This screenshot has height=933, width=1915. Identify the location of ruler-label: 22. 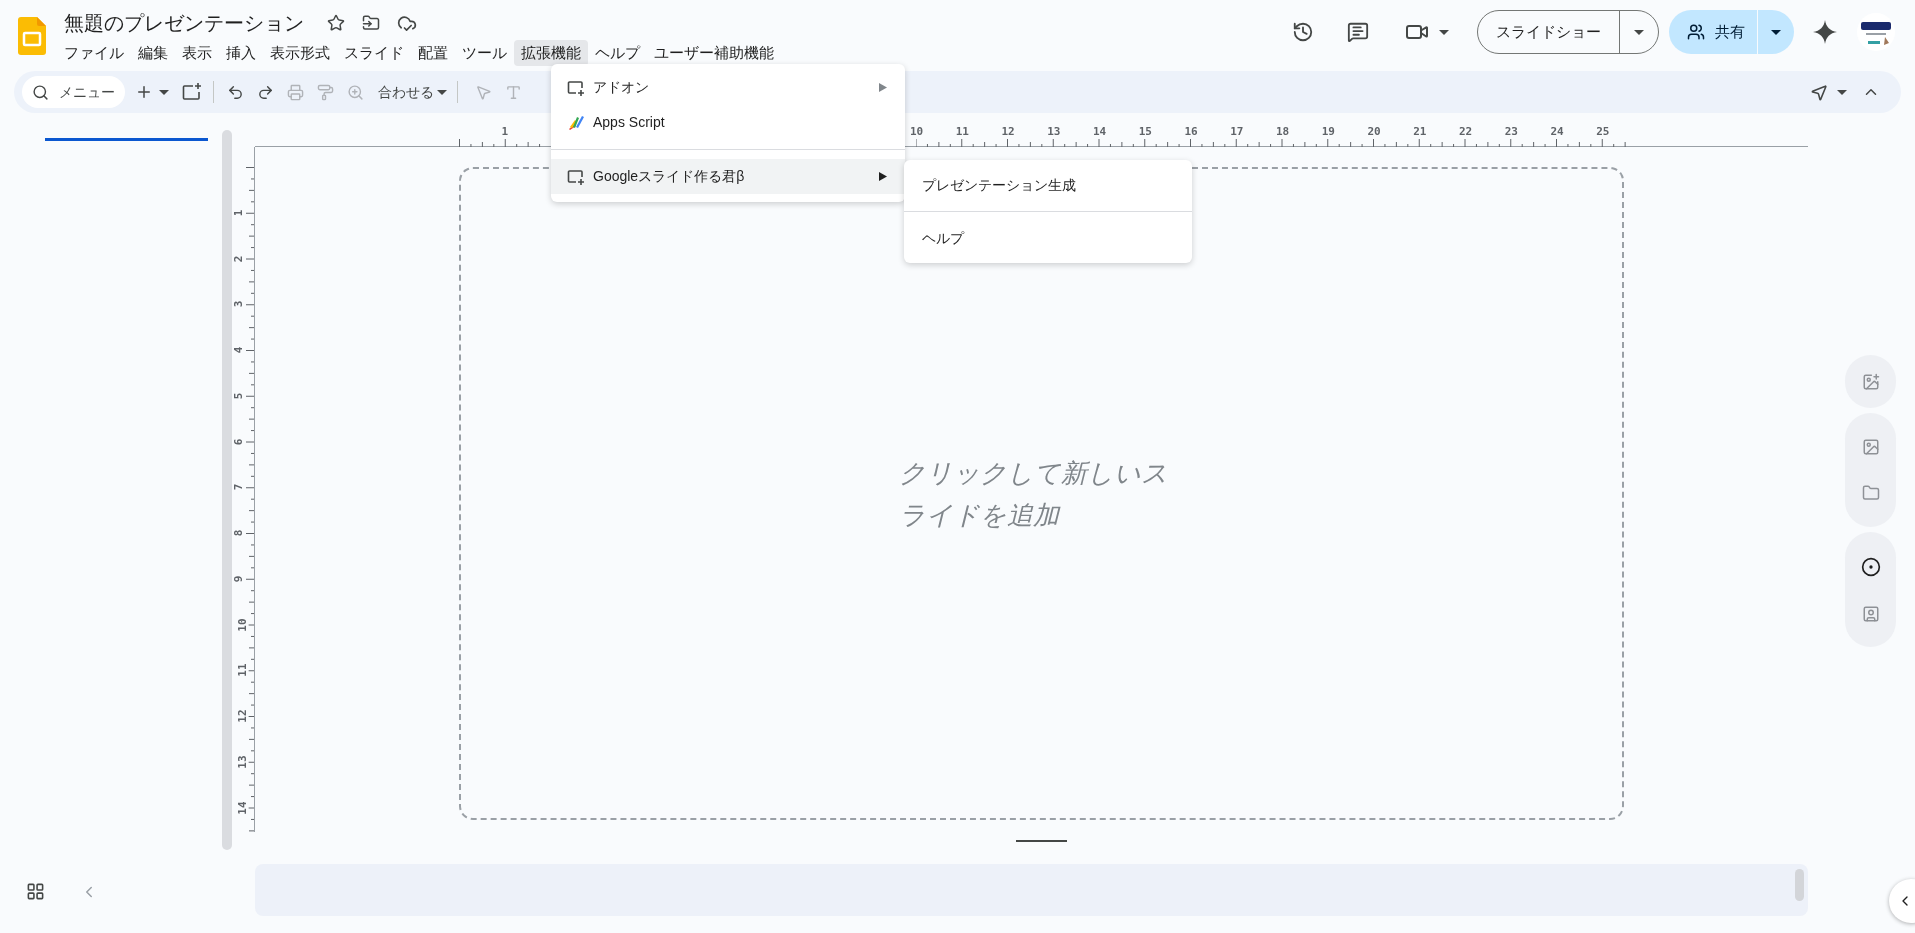
(1465, 132).